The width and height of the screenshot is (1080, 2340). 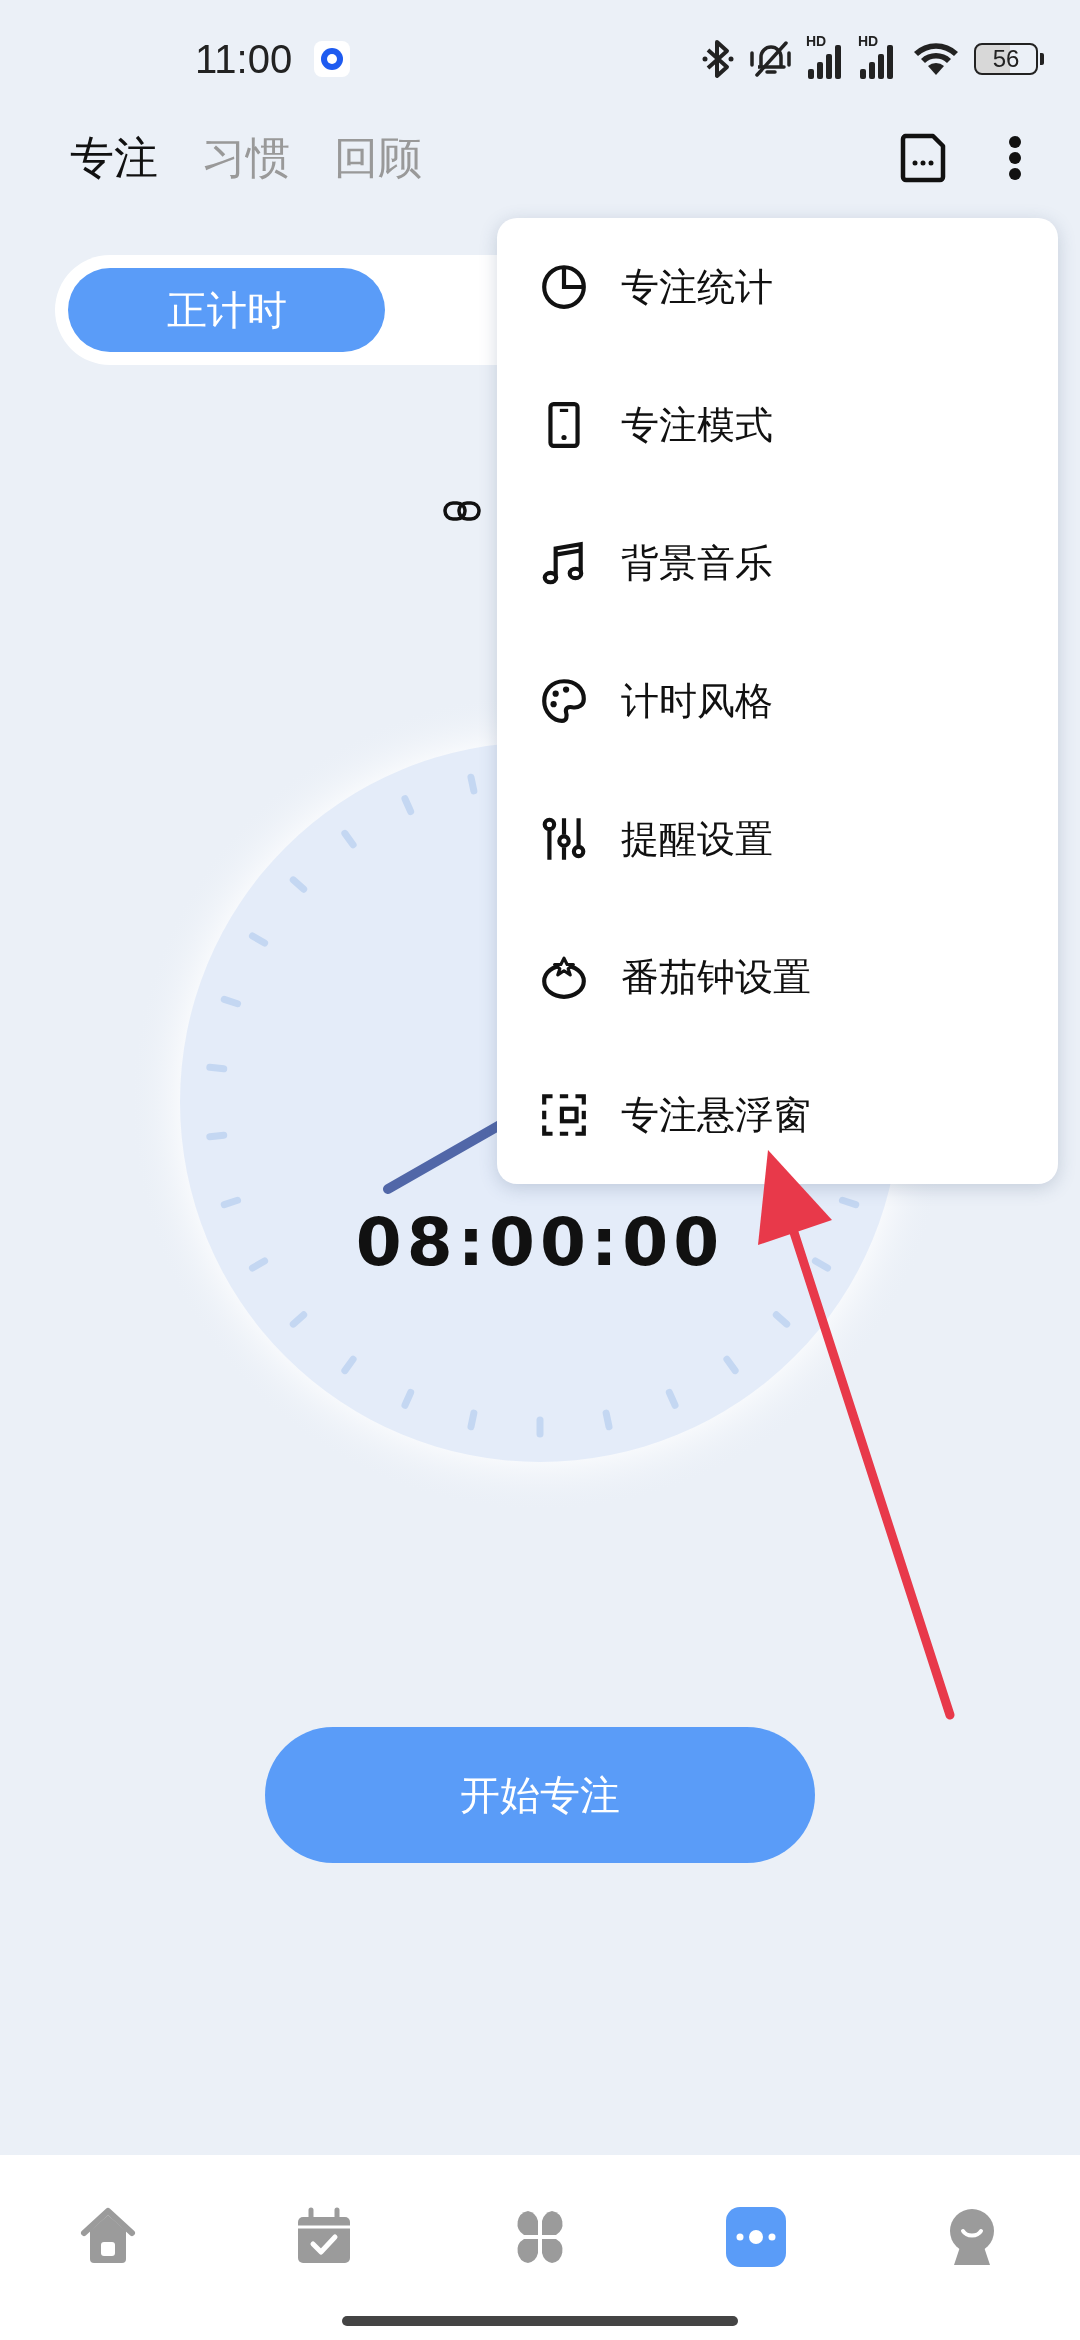 I want to click on battery-level: 56, so click(x=1006, y=59).